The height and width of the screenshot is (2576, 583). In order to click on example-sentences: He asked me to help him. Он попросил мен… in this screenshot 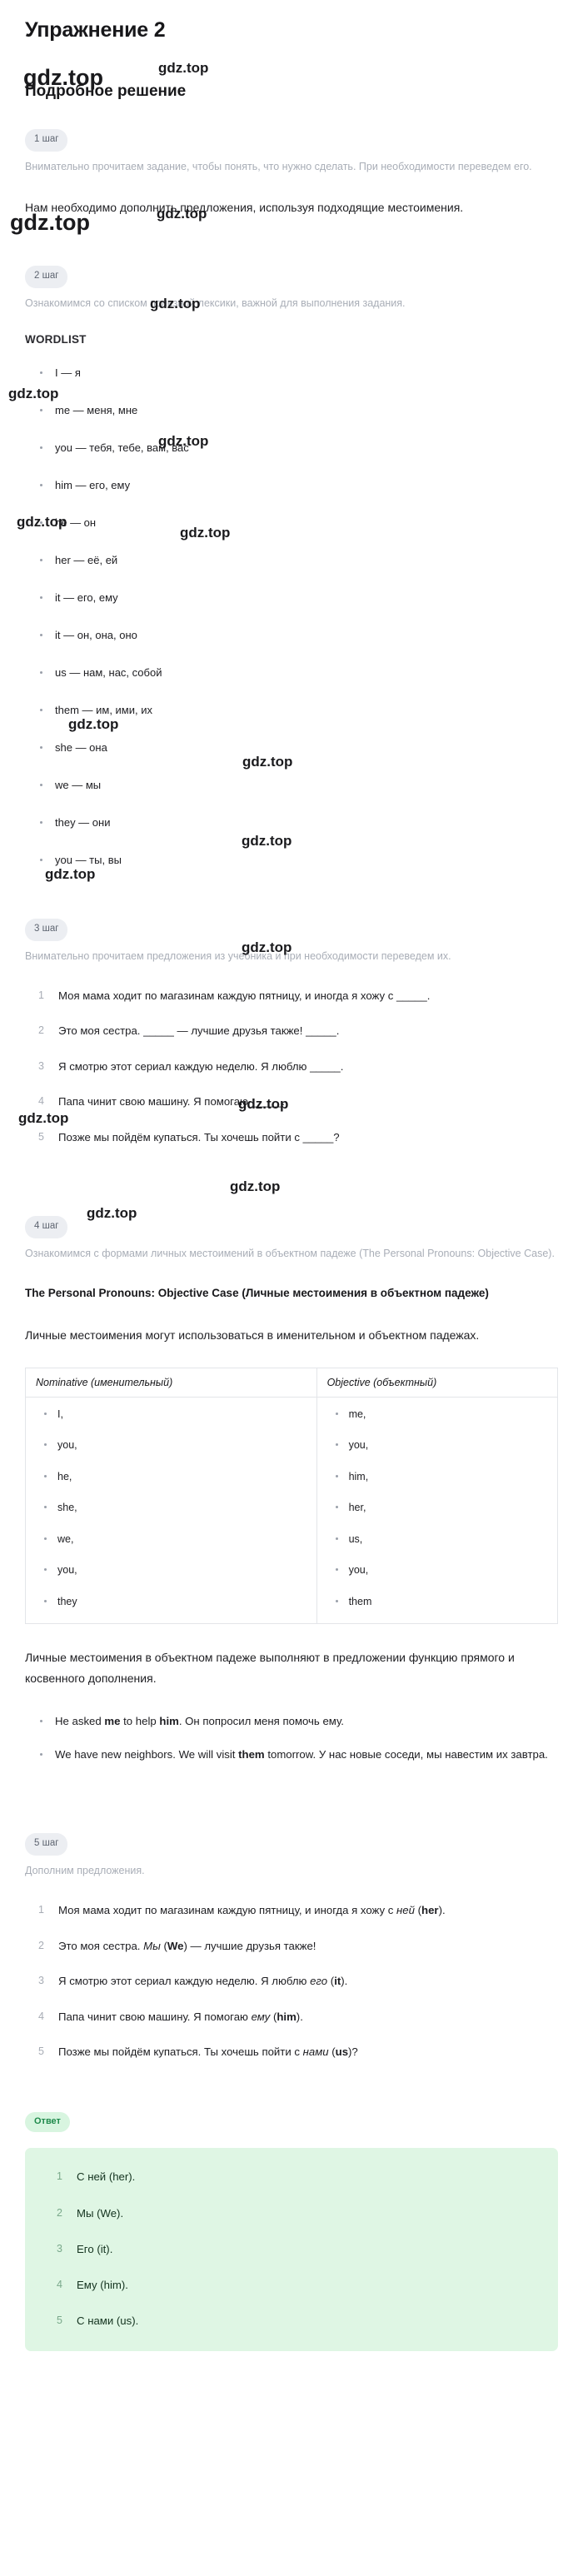, I will do `click(291, 1739)`.